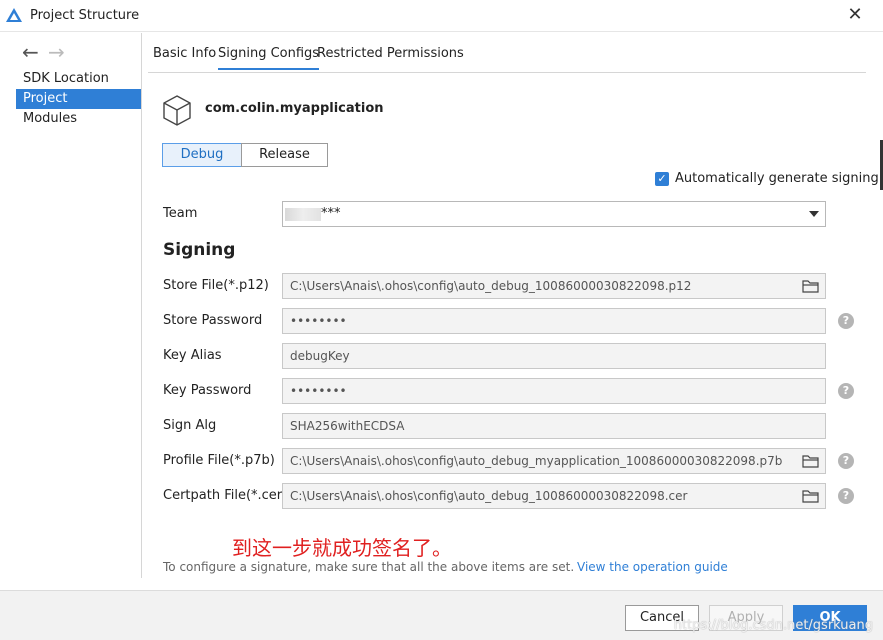 This screenshot has width=883, height=640. I want to click on profile-file-help-icon: ?, so click(846, 461).